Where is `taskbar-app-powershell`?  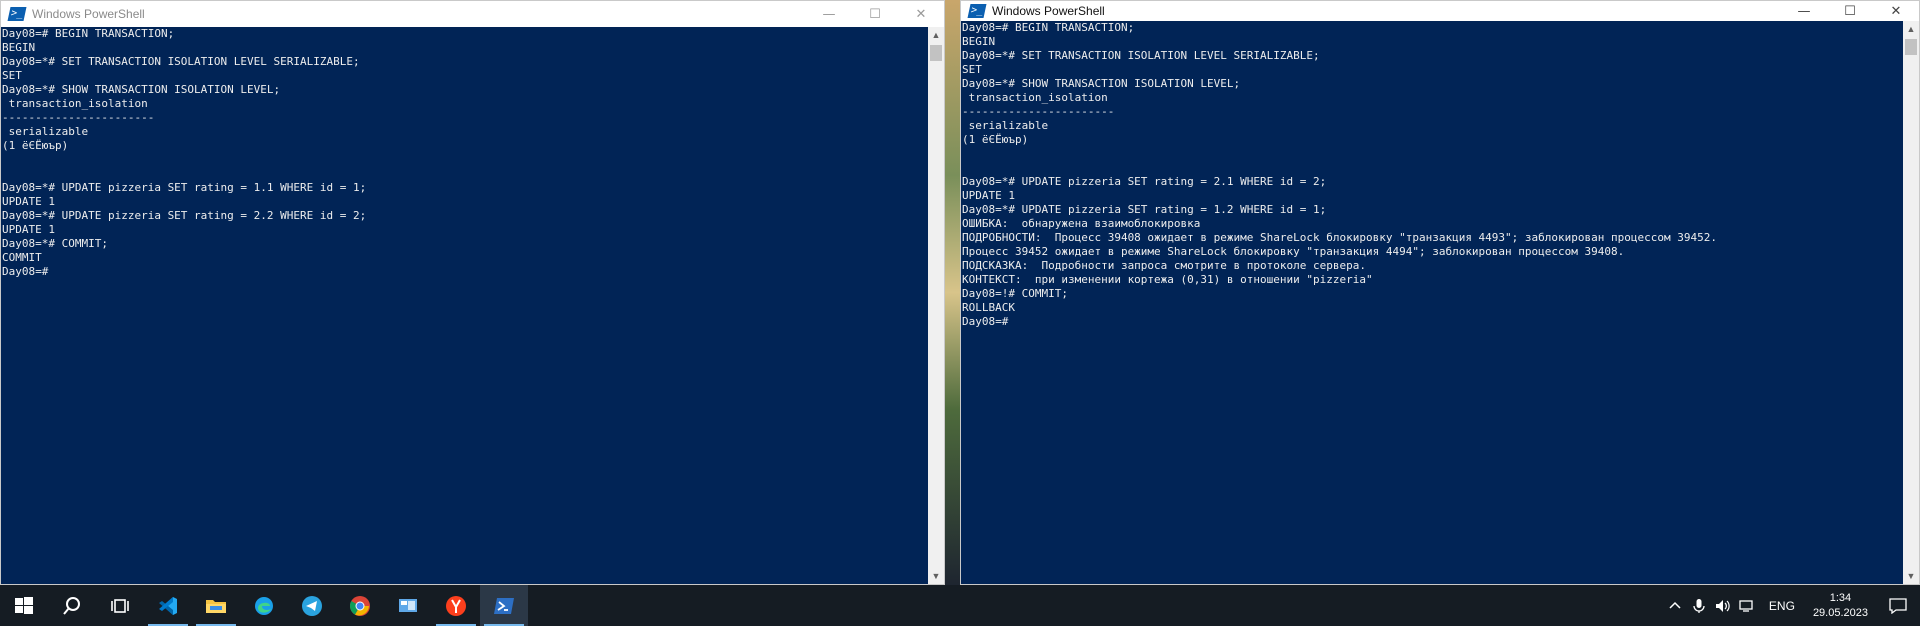
taskbar-app-powershell is located at coordinates (504, 605).